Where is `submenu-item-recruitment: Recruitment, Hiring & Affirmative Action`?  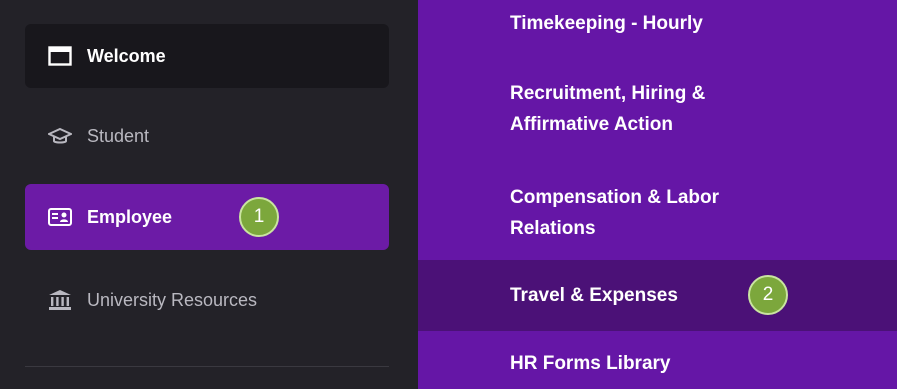
submenu-item-recruitment: Recruitment, Hiring & Affirmative Action is located at coordinates (657, 109).